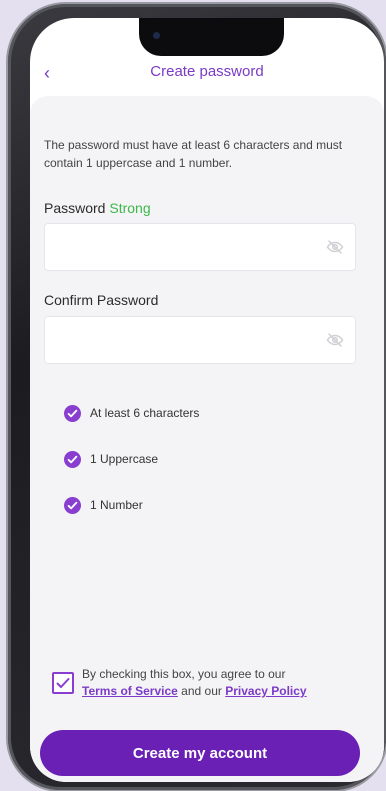  I want to click on terms-middle: and our, so click(201, 691).